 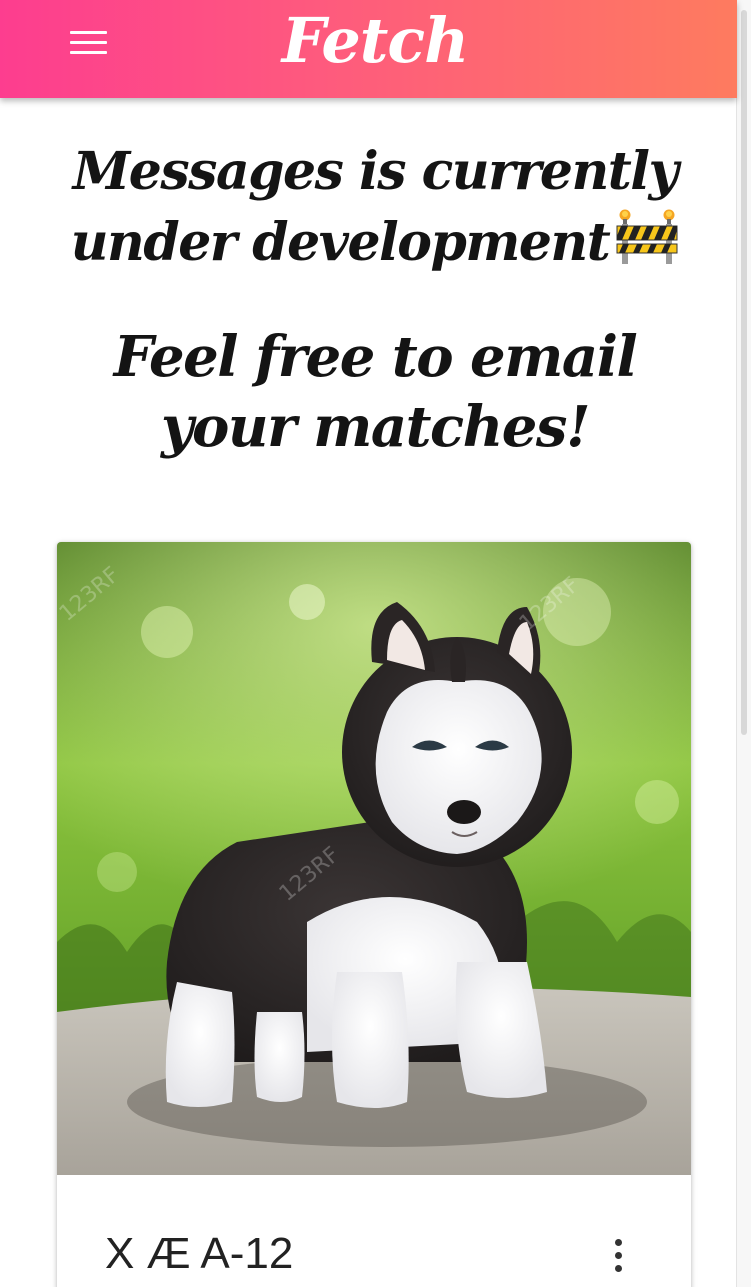 I want to click on under-development-heading: Messages is currently under development, so click(x=375, y=207).